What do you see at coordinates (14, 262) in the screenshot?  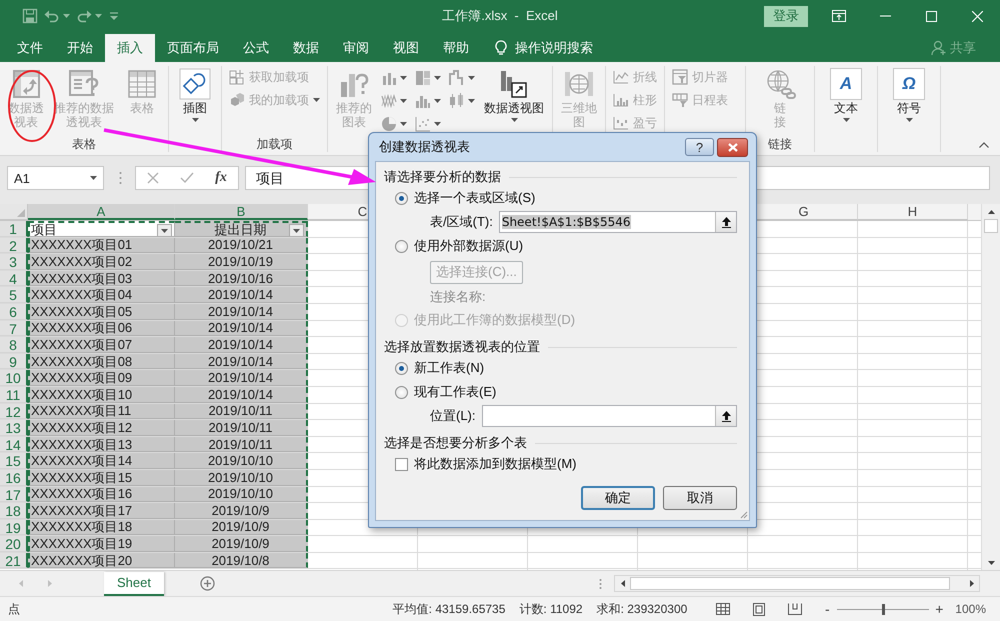 I see `row-number: 3` at bounding box center [14, 262].